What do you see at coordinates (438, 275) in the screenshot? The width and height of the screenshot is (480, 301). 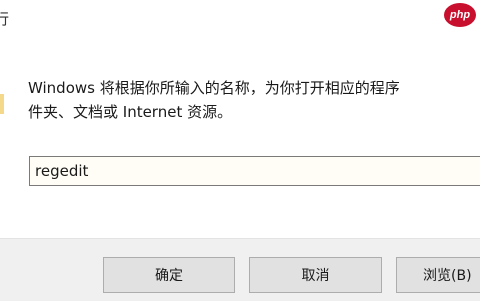 I see `browse-button: 浏览(B)` at bounding box center [438, 275].